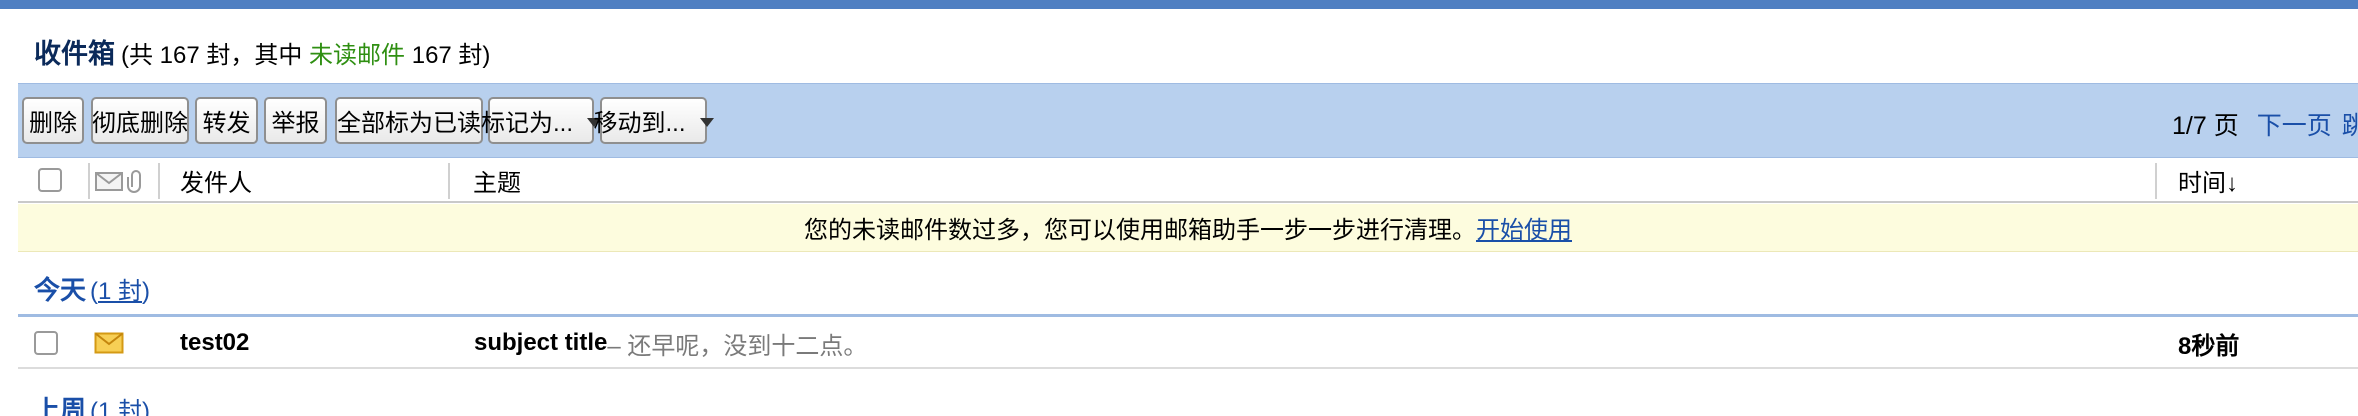 Image resolution: width=2358 pixels, height=416 pixels. What do you see at coordinates (737, 346) in the screenshot?
I see `email-preview: – 还早呢，没到十二点。` at bounding box center [737, 346].